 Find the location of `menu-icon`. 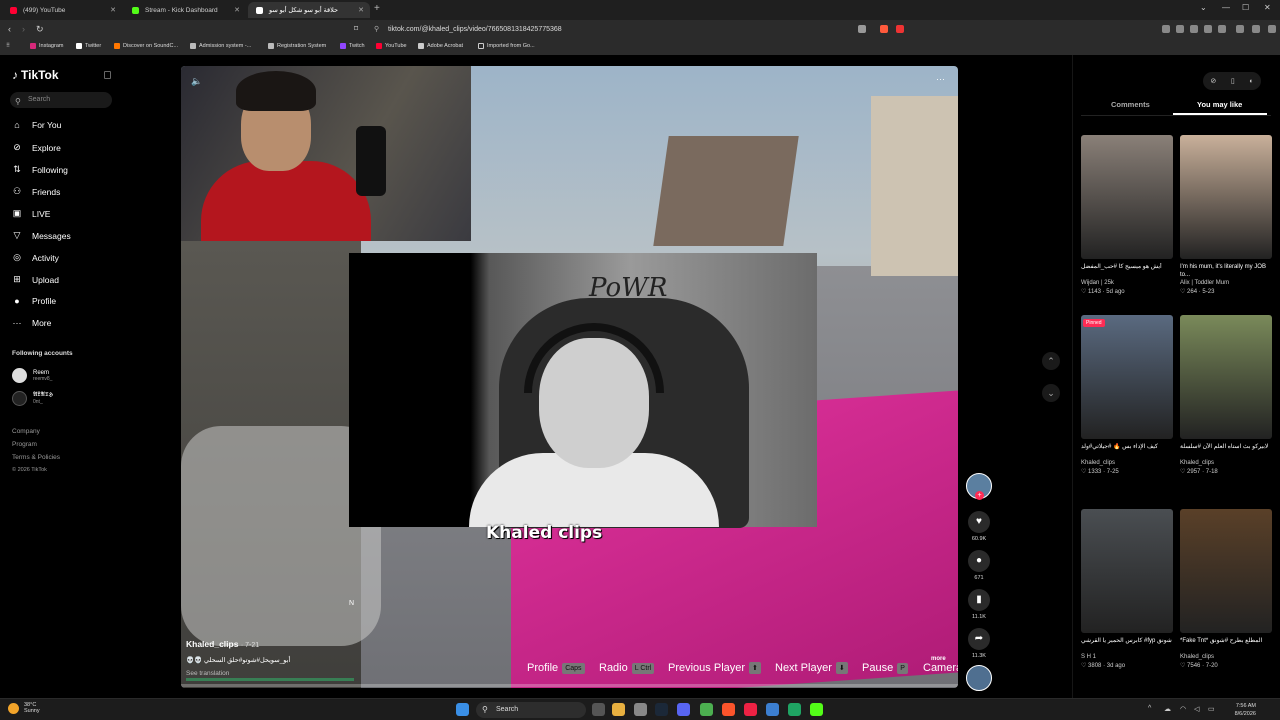

menu-icon is located at coordinates (1272, 29).